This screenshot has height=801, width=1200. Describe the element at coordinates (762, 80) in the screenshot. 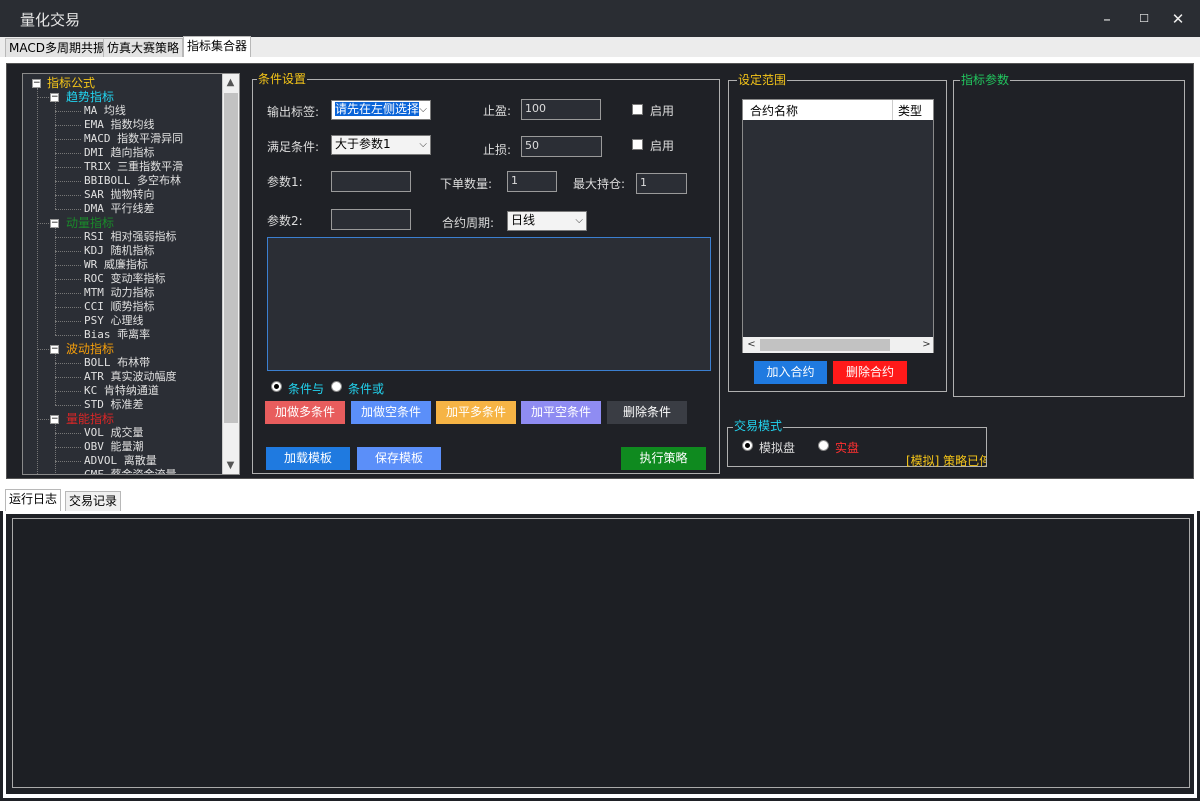

I see `range-group-label: 设定范围` at that location.